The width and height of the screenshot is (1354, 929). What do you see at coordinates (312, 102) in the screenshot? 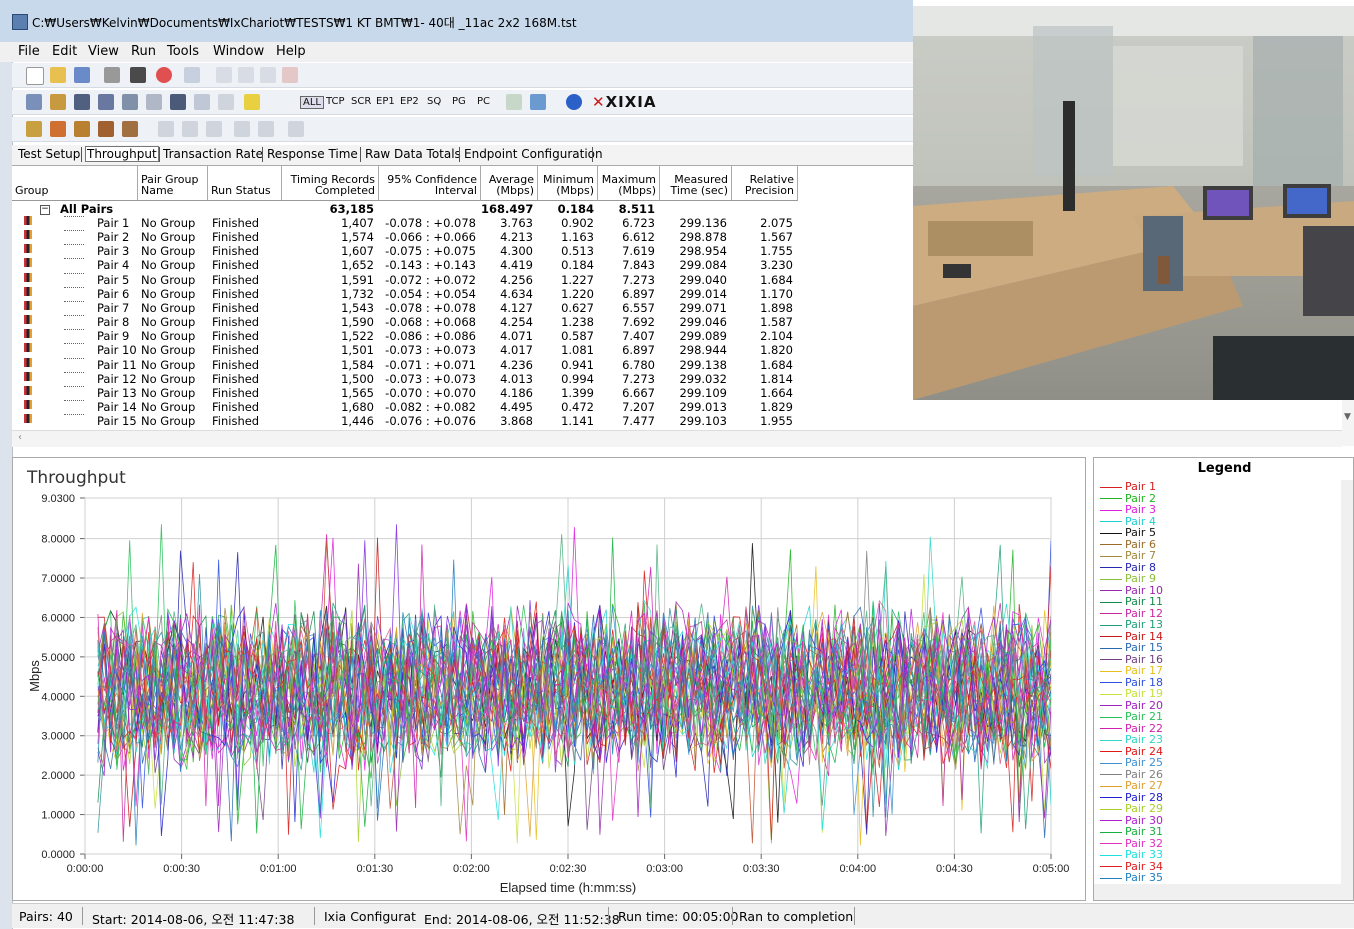
I see `filter-all-button: ALL` at bounding box center [312, 102].